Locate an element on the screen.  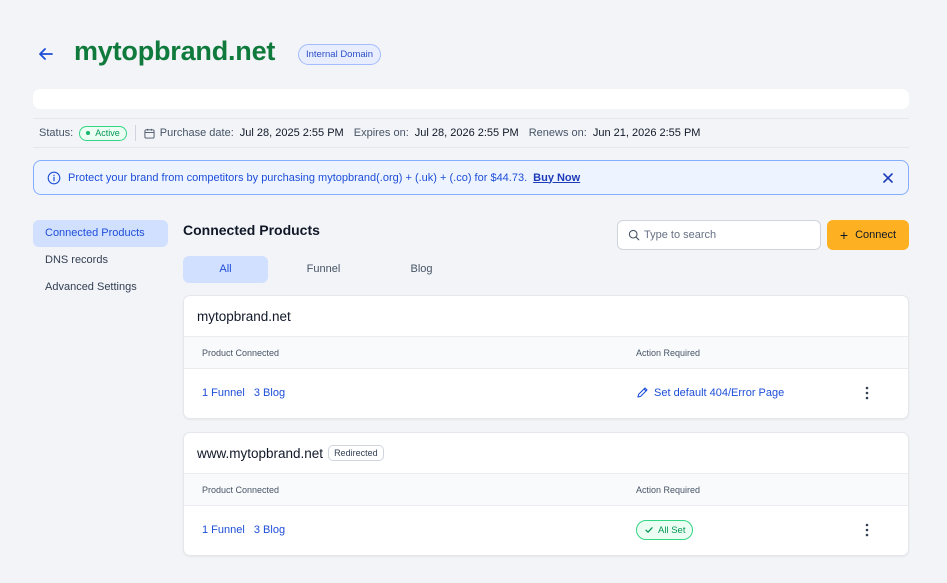
set-error-page-link: Set default 404/Error Page is located at coordinates (710, 392).